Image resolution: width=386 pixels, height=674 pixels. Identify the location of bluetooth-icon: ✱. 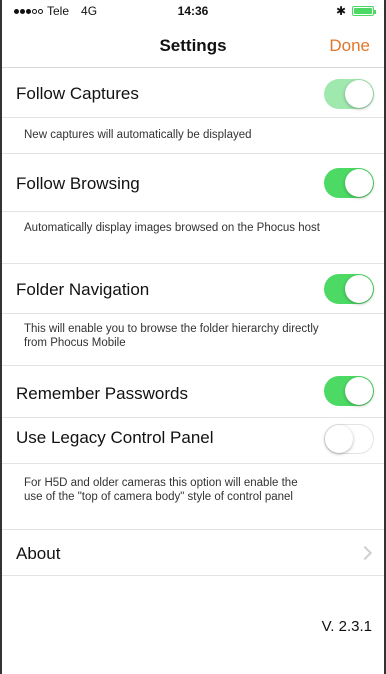
(340, 11).